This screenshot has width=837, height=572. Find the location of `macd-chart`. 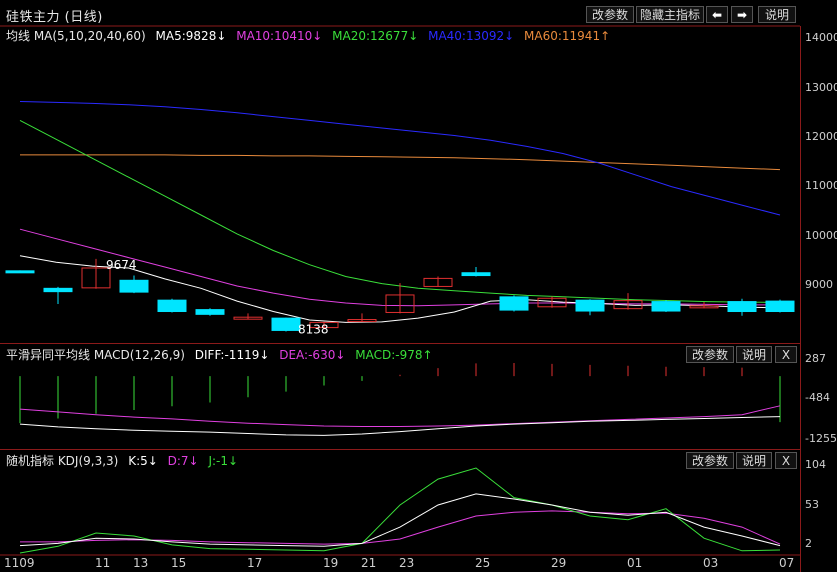

macd-chart is located at coordinates (400, 399).